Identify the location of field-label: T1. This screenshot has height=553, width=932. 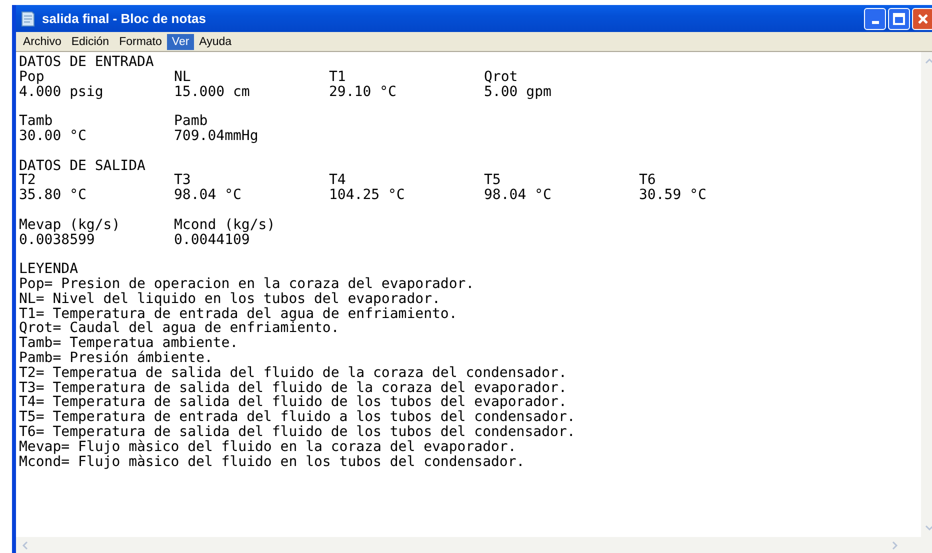
(338, 77).